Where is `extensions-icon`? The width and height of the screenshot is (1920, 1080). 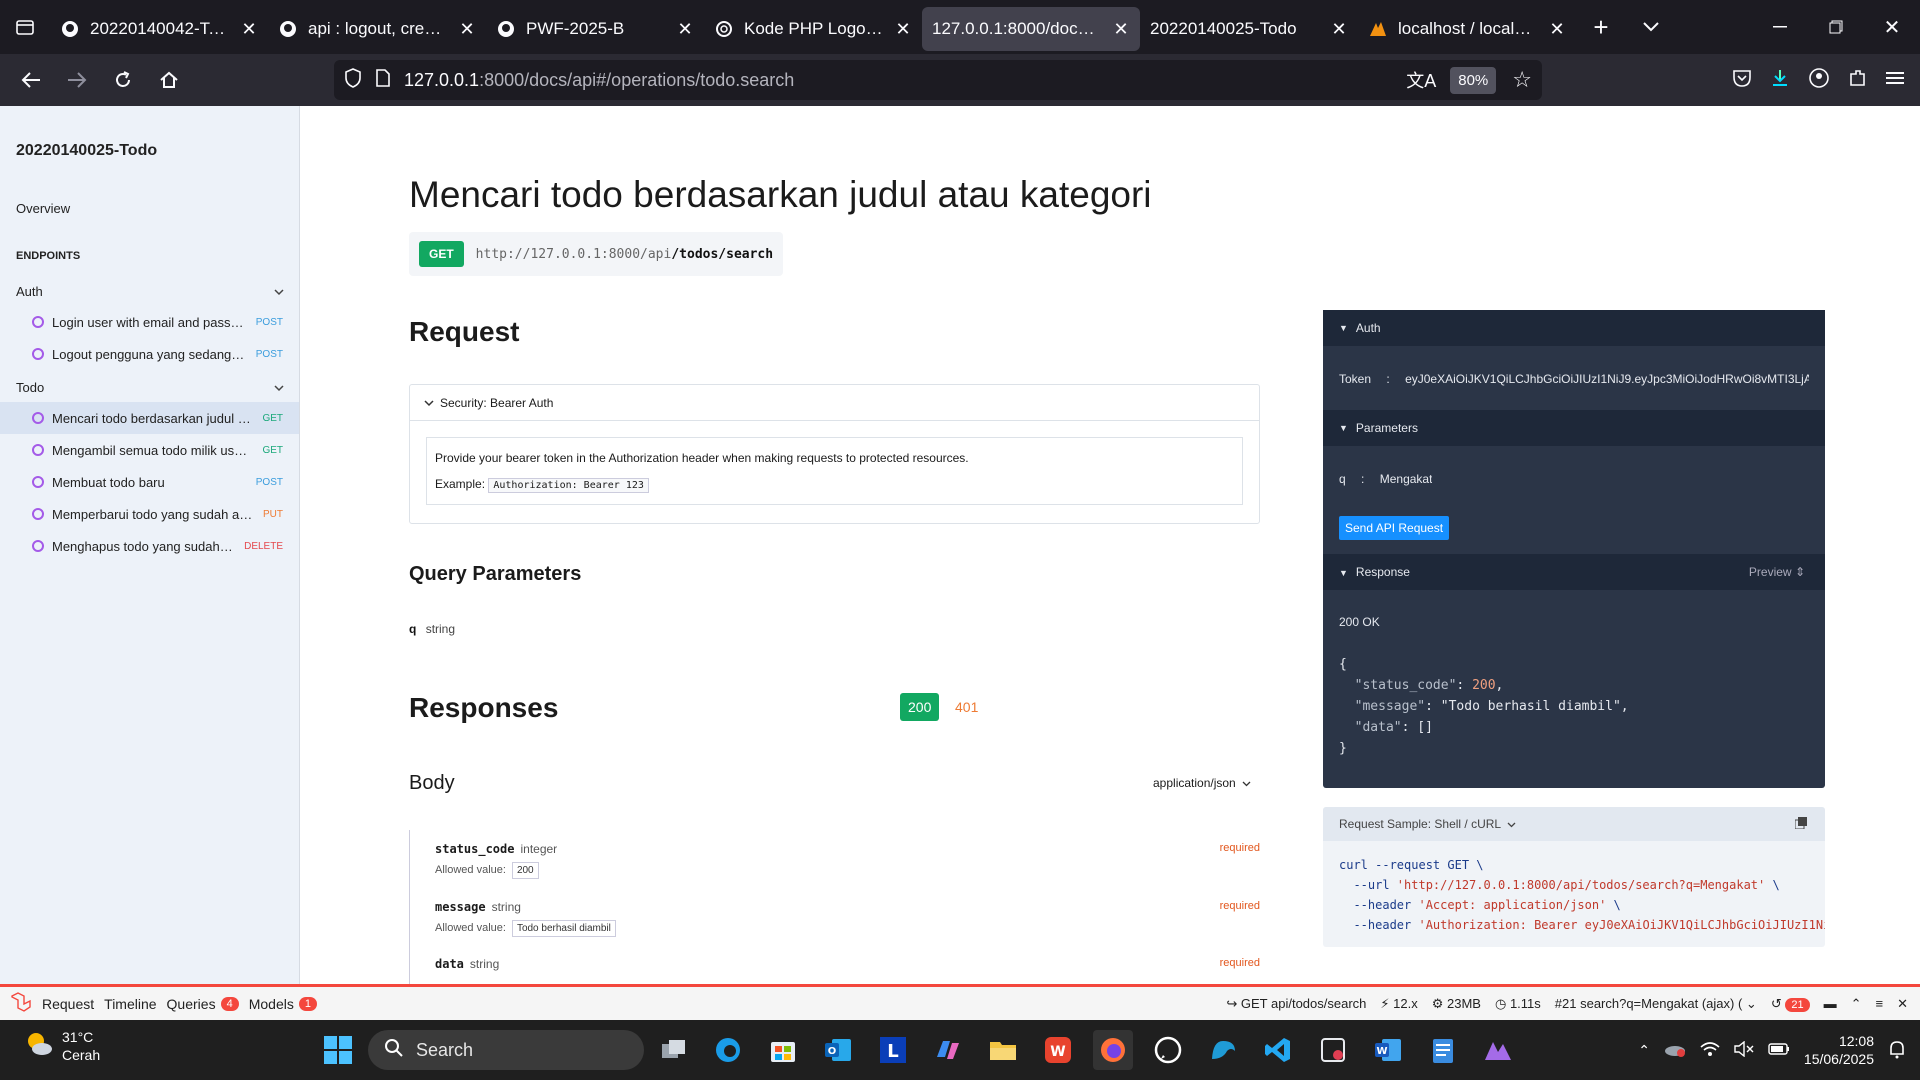
extensions-icon is located at coordinates (1858, 80).